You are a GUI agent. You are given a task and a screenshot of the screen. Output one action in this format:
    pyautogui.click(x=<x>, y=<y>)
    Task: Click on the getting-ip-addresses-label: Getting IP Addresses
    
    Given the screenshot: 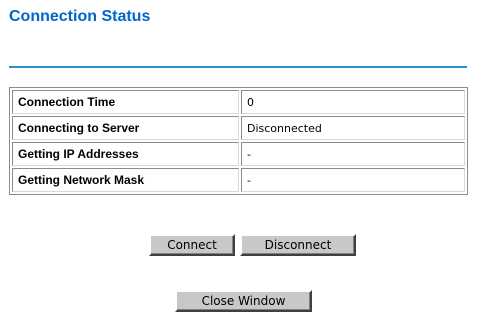 What is the action you would take?
    pyautogui.click(x=125, y=154)
    